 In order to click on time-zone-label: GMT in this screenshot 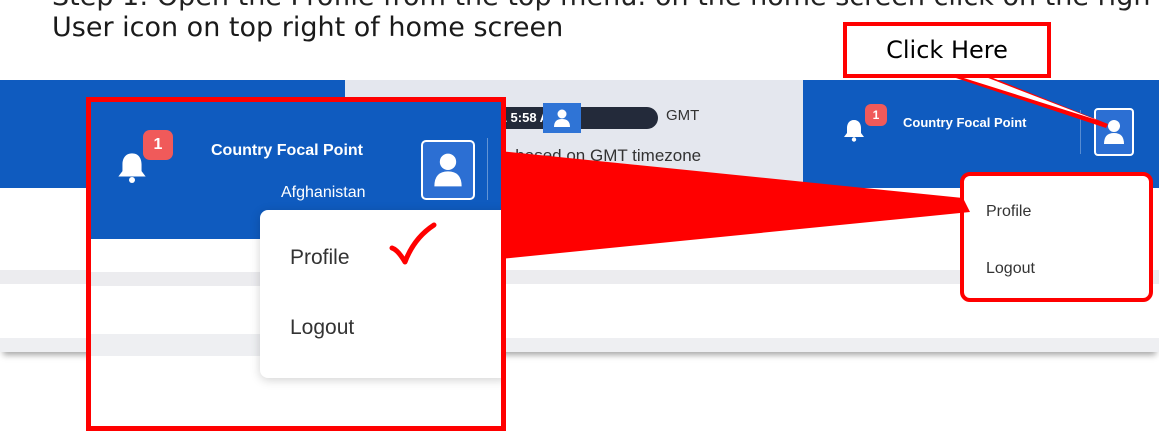, I will do `click(683, 115)`.